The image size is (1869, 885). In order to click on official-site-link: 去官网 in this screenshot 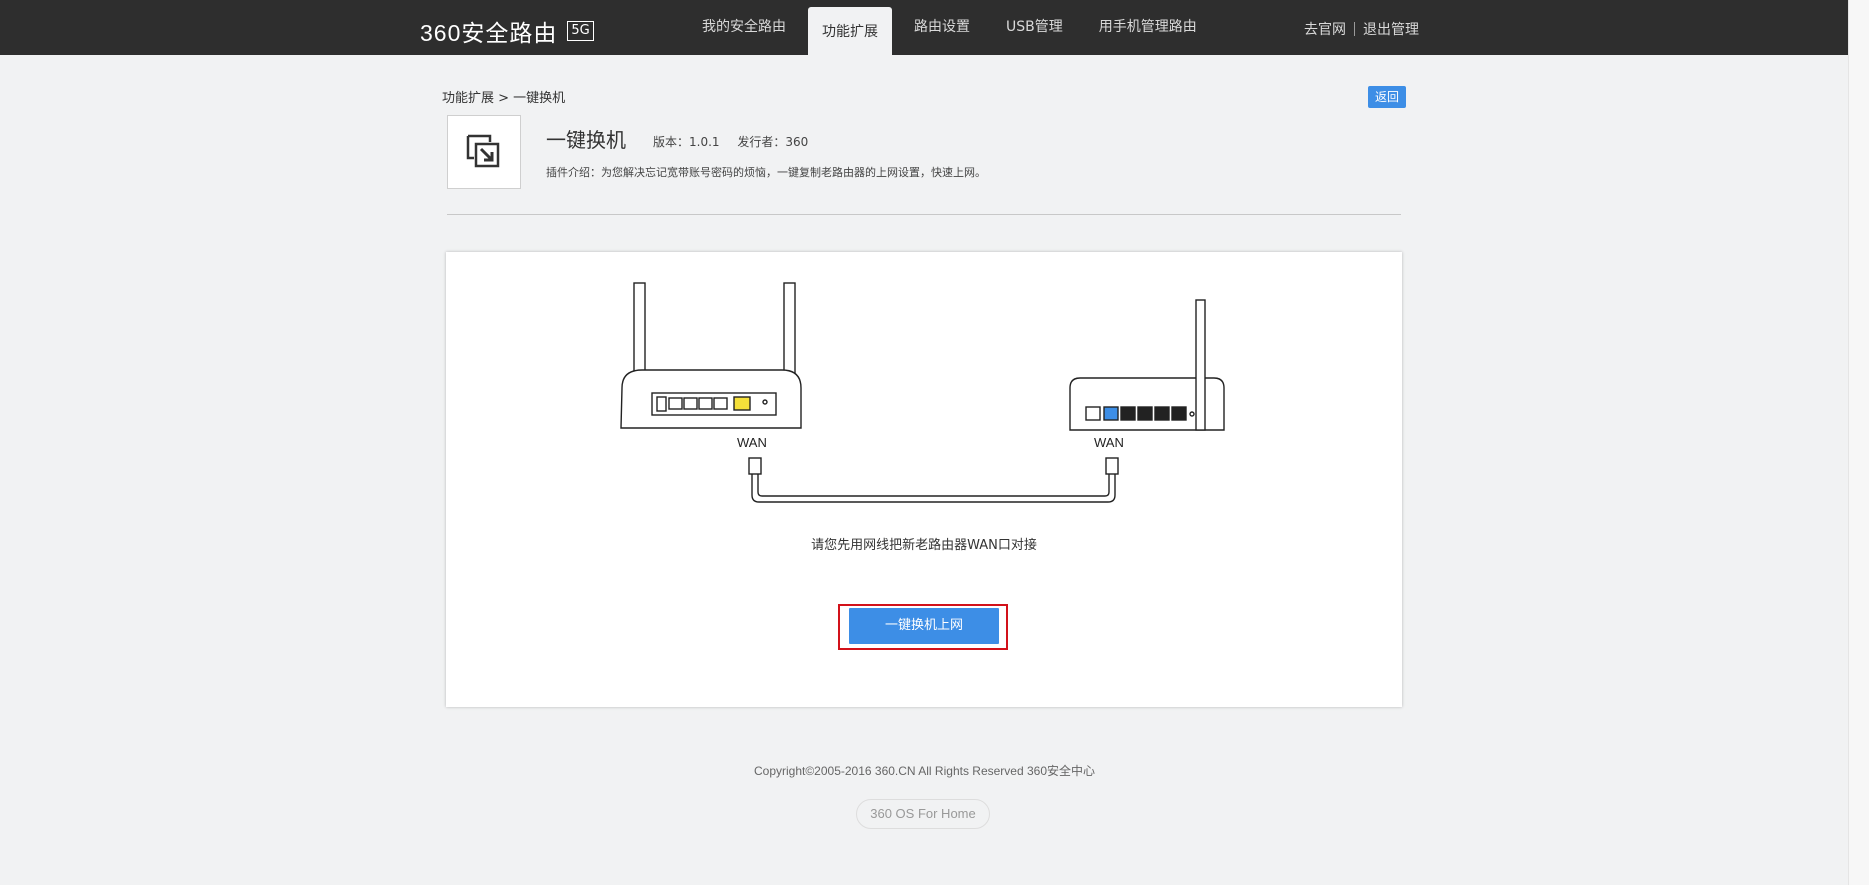, I will do `click(1325, 29)`.